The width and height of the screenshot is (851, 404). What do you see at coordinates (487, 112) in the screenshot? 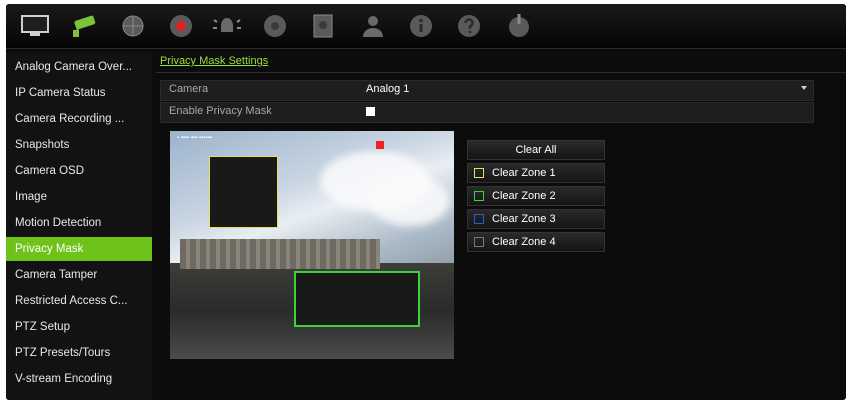
I see `enable-privacy-mask-row: Enable Privacy Mask` at bounding box center [487, 112].